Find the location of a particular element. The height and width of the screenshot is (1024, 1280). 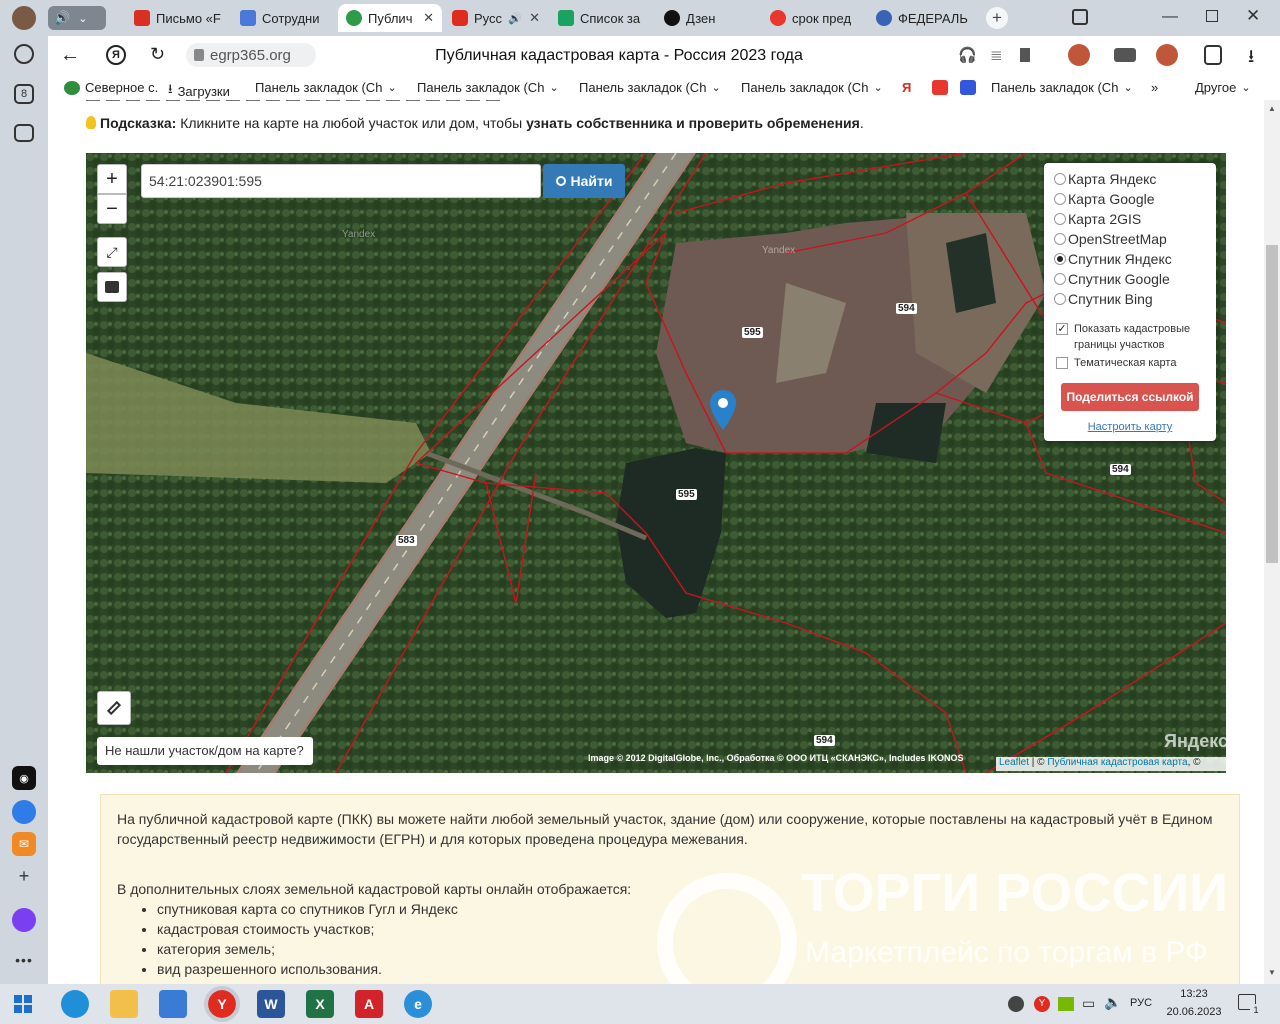

scroll-thumb is located at coordinates (1272, 404).